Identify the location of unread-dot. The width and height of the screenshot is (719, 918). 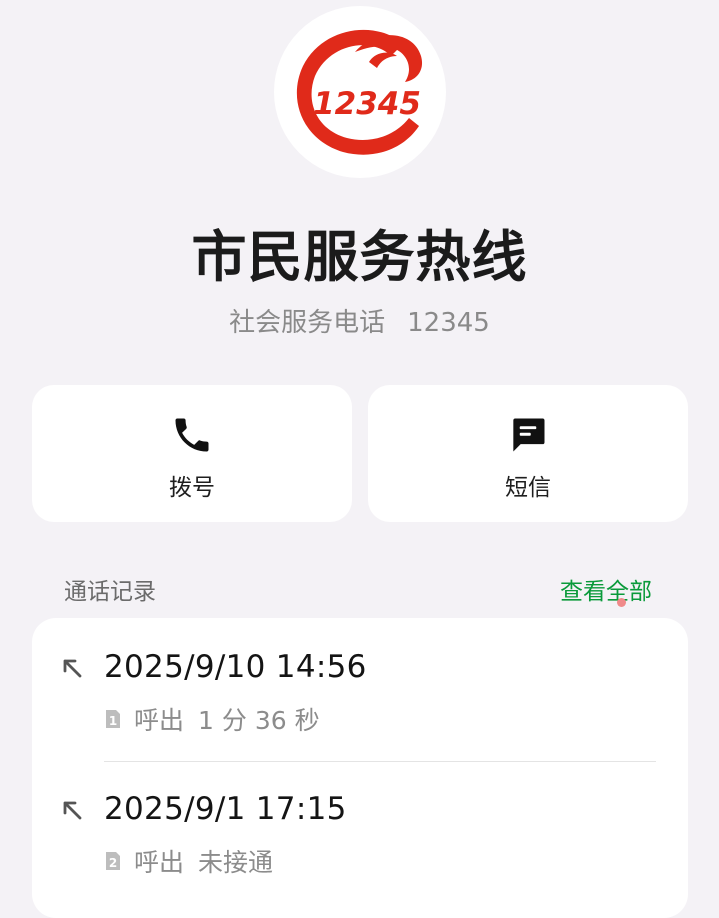
(621, 602).